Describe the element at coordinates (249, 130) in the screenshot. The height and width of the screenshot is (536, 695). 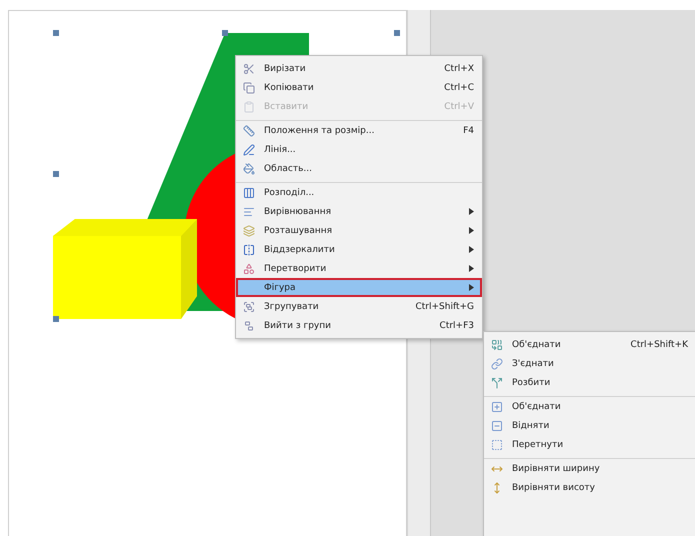
I see `ruler-icon` at that location.